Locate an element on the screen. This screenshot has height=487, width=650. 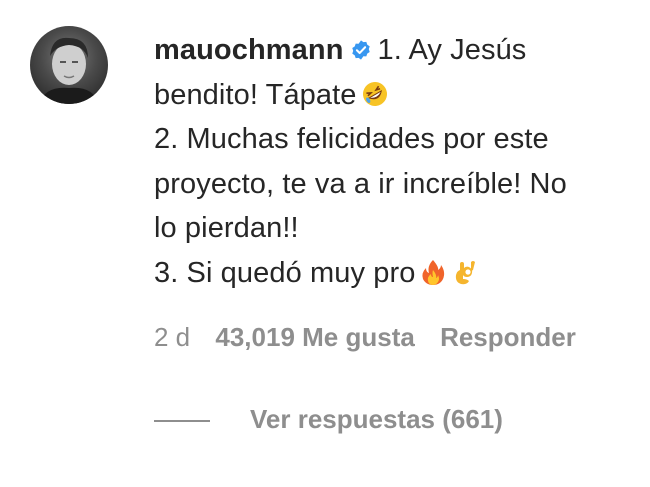
comment-text-line-4: proyecto, te va a ir increíble! No is located at coordinates (360, 183).